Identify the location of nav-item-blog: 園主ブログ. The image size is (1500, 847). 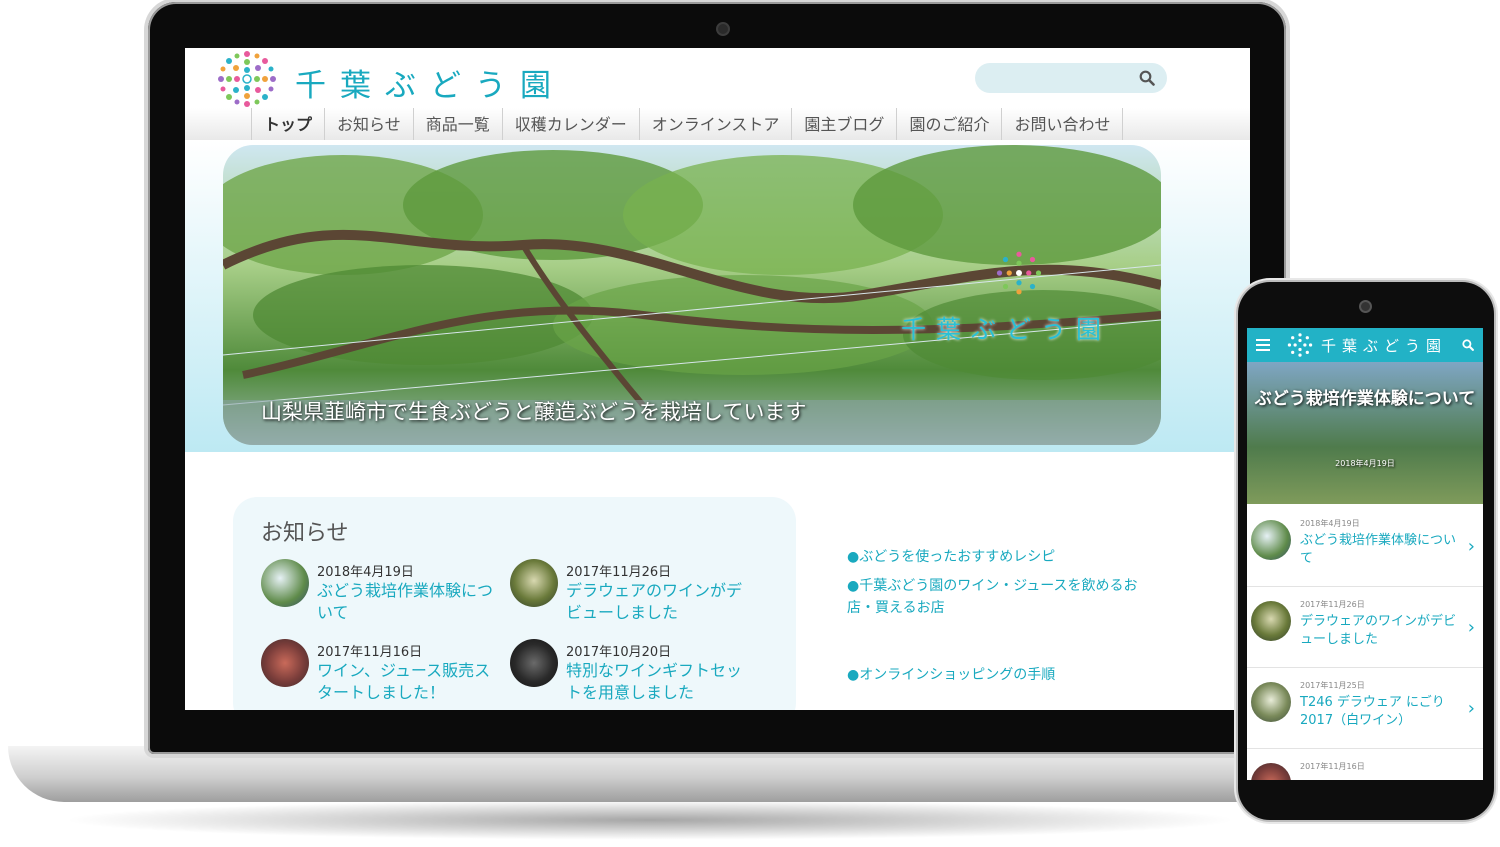
(845, 124).